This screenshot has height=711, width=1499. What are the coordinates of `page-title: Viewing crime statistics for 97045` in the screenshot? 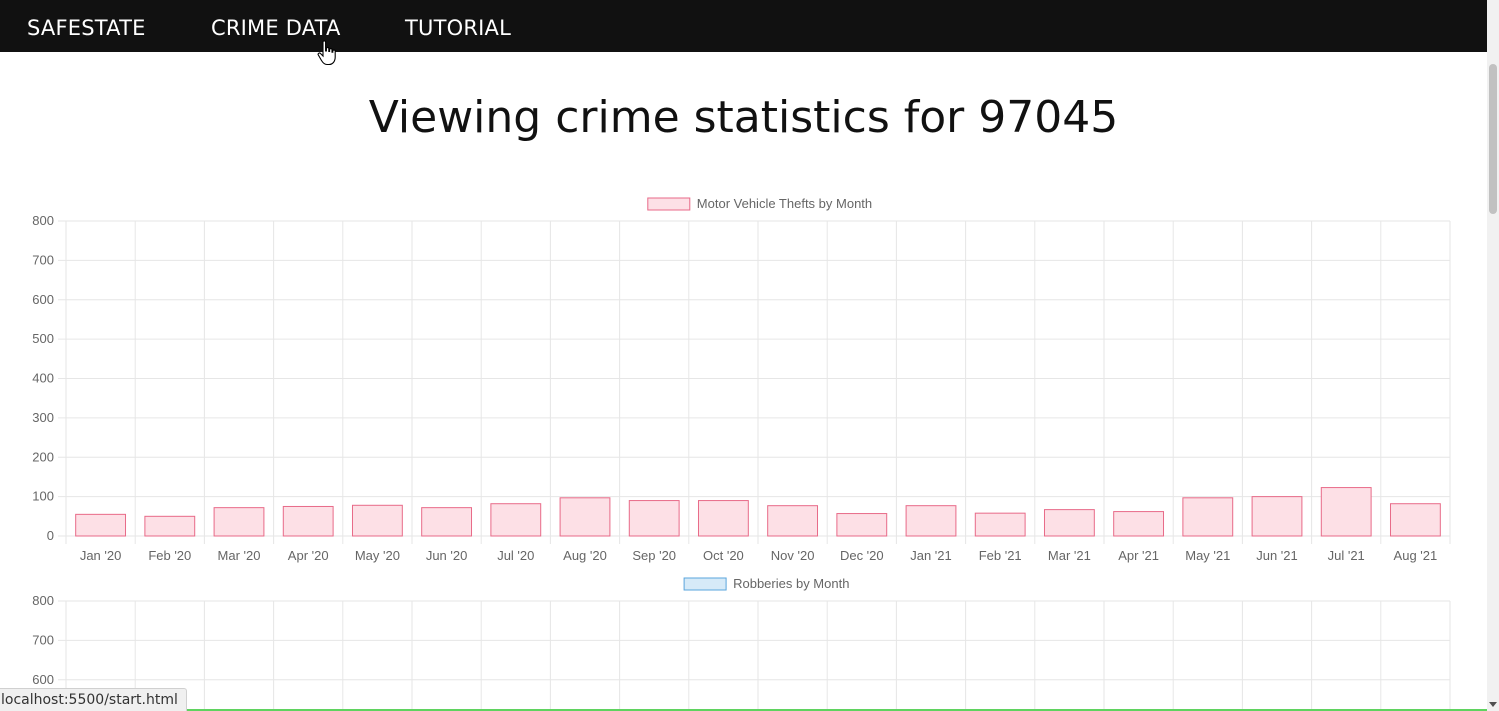 It's located at (743, 117).